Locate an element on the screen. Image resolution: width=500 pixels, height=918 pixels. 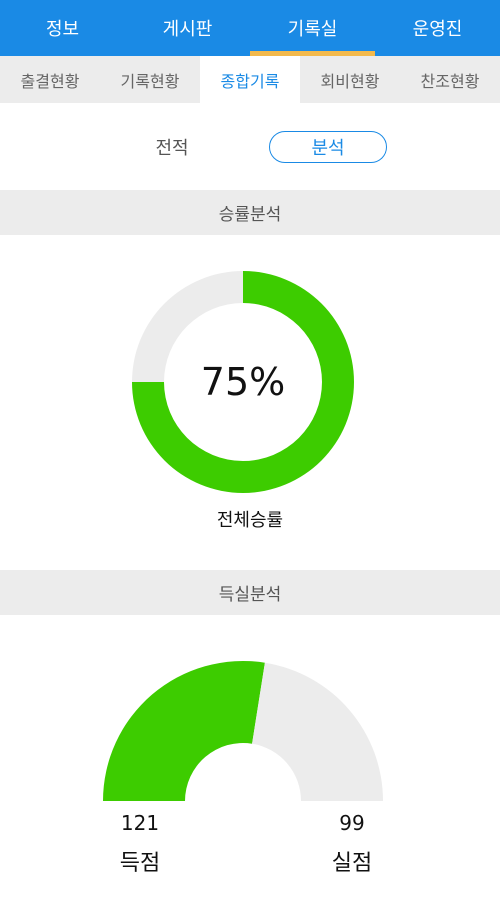
top-tab-records: 기록실 is located at coordinates (312, 28).